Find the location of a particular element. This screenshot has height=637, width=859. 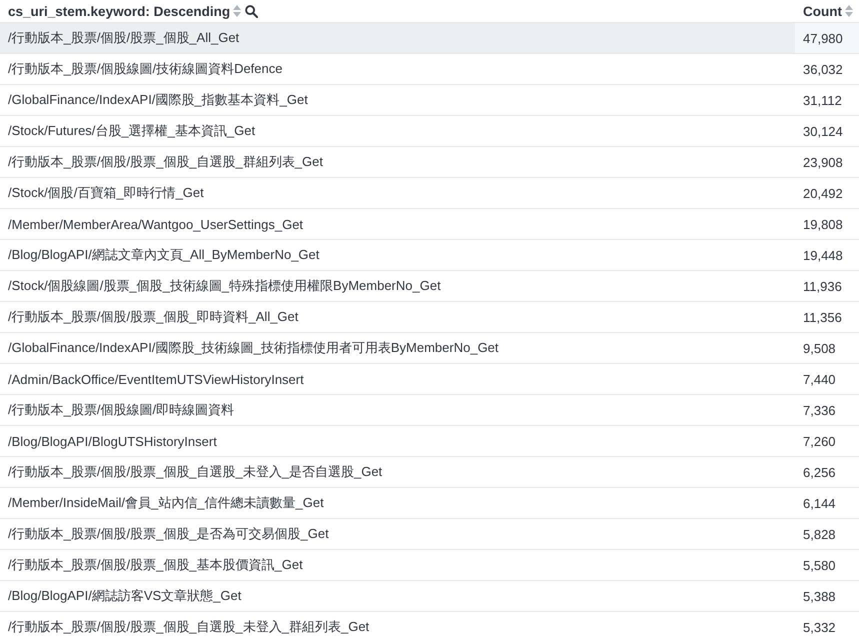

table-cell: /Member/InsideMail/會員_站內信_信件總未讀數量_Get is located at coordinates (397, 503).